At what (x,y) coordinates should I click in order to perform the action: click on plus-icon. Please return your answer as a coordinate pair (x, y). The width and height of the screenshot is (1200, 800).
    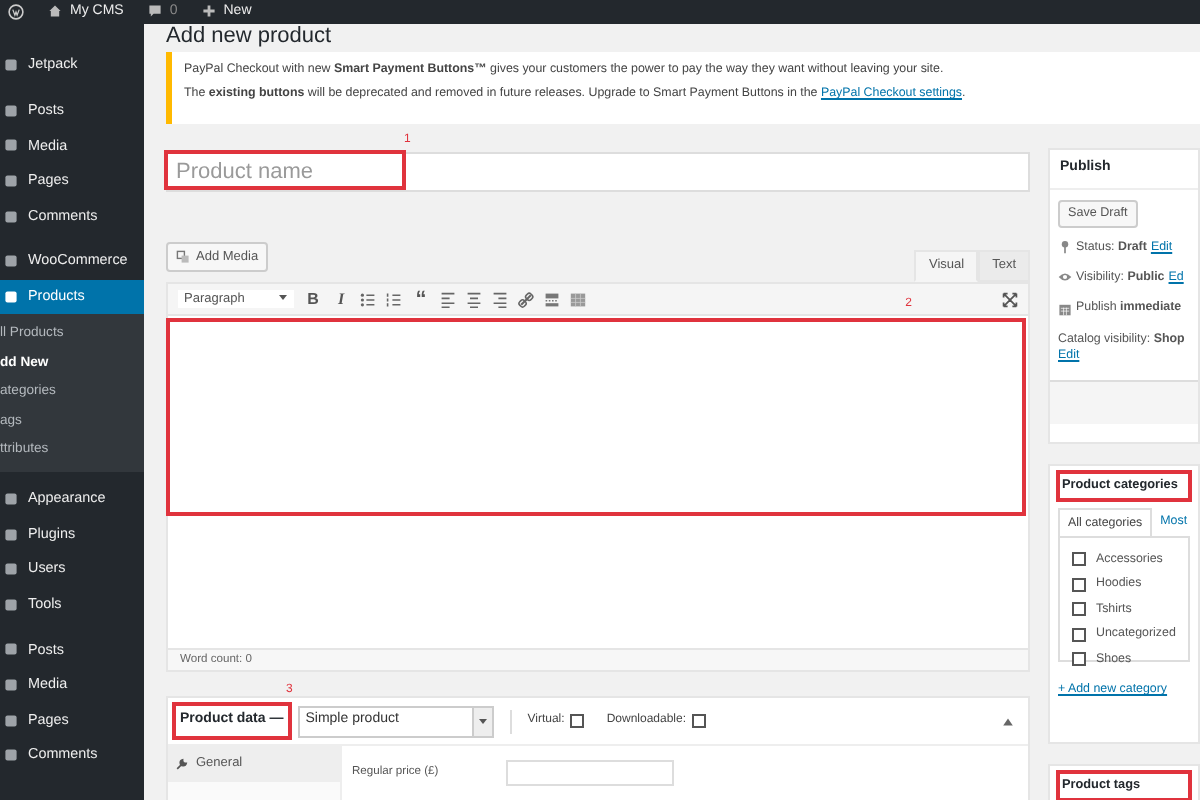
    Looking at the image, I should click on (208, 11).